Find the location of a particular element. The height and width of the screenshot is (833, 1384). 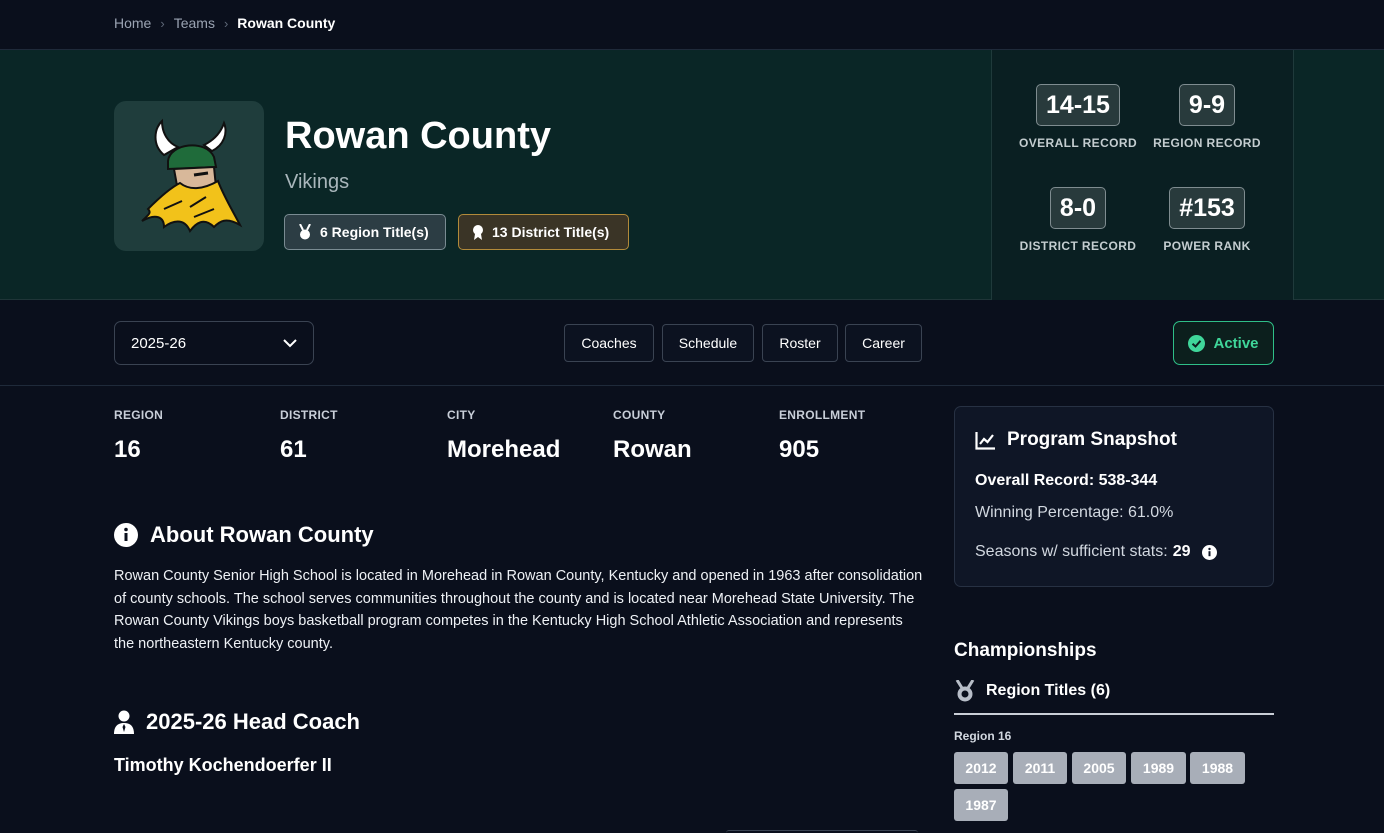

snapshot-heading: Program Snapshot is located at coordinates (1076, 440).